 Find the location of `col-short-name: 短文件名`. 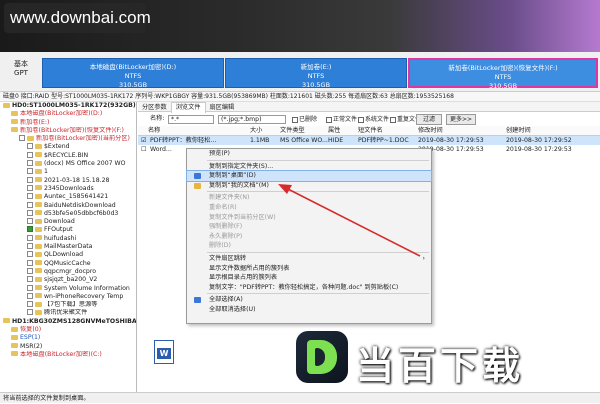

col-short-name: 短文件名 is located at coordinates (370, 131).